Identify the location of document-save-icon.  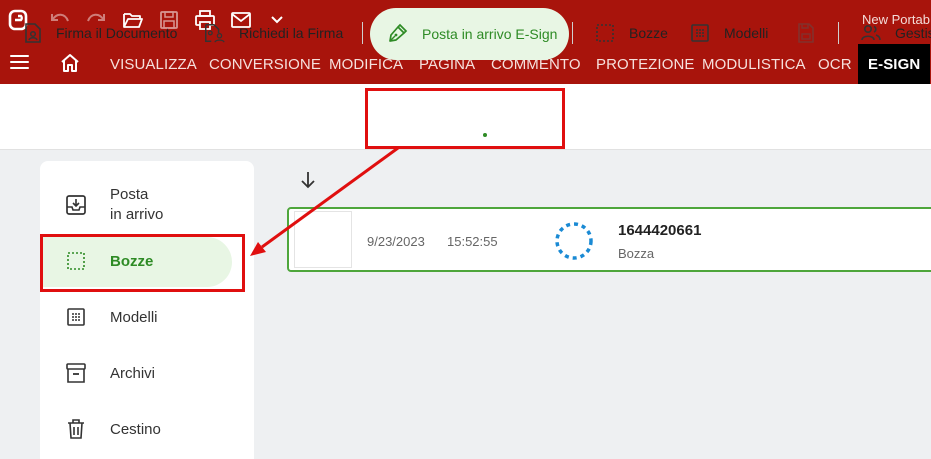
(806, 33).